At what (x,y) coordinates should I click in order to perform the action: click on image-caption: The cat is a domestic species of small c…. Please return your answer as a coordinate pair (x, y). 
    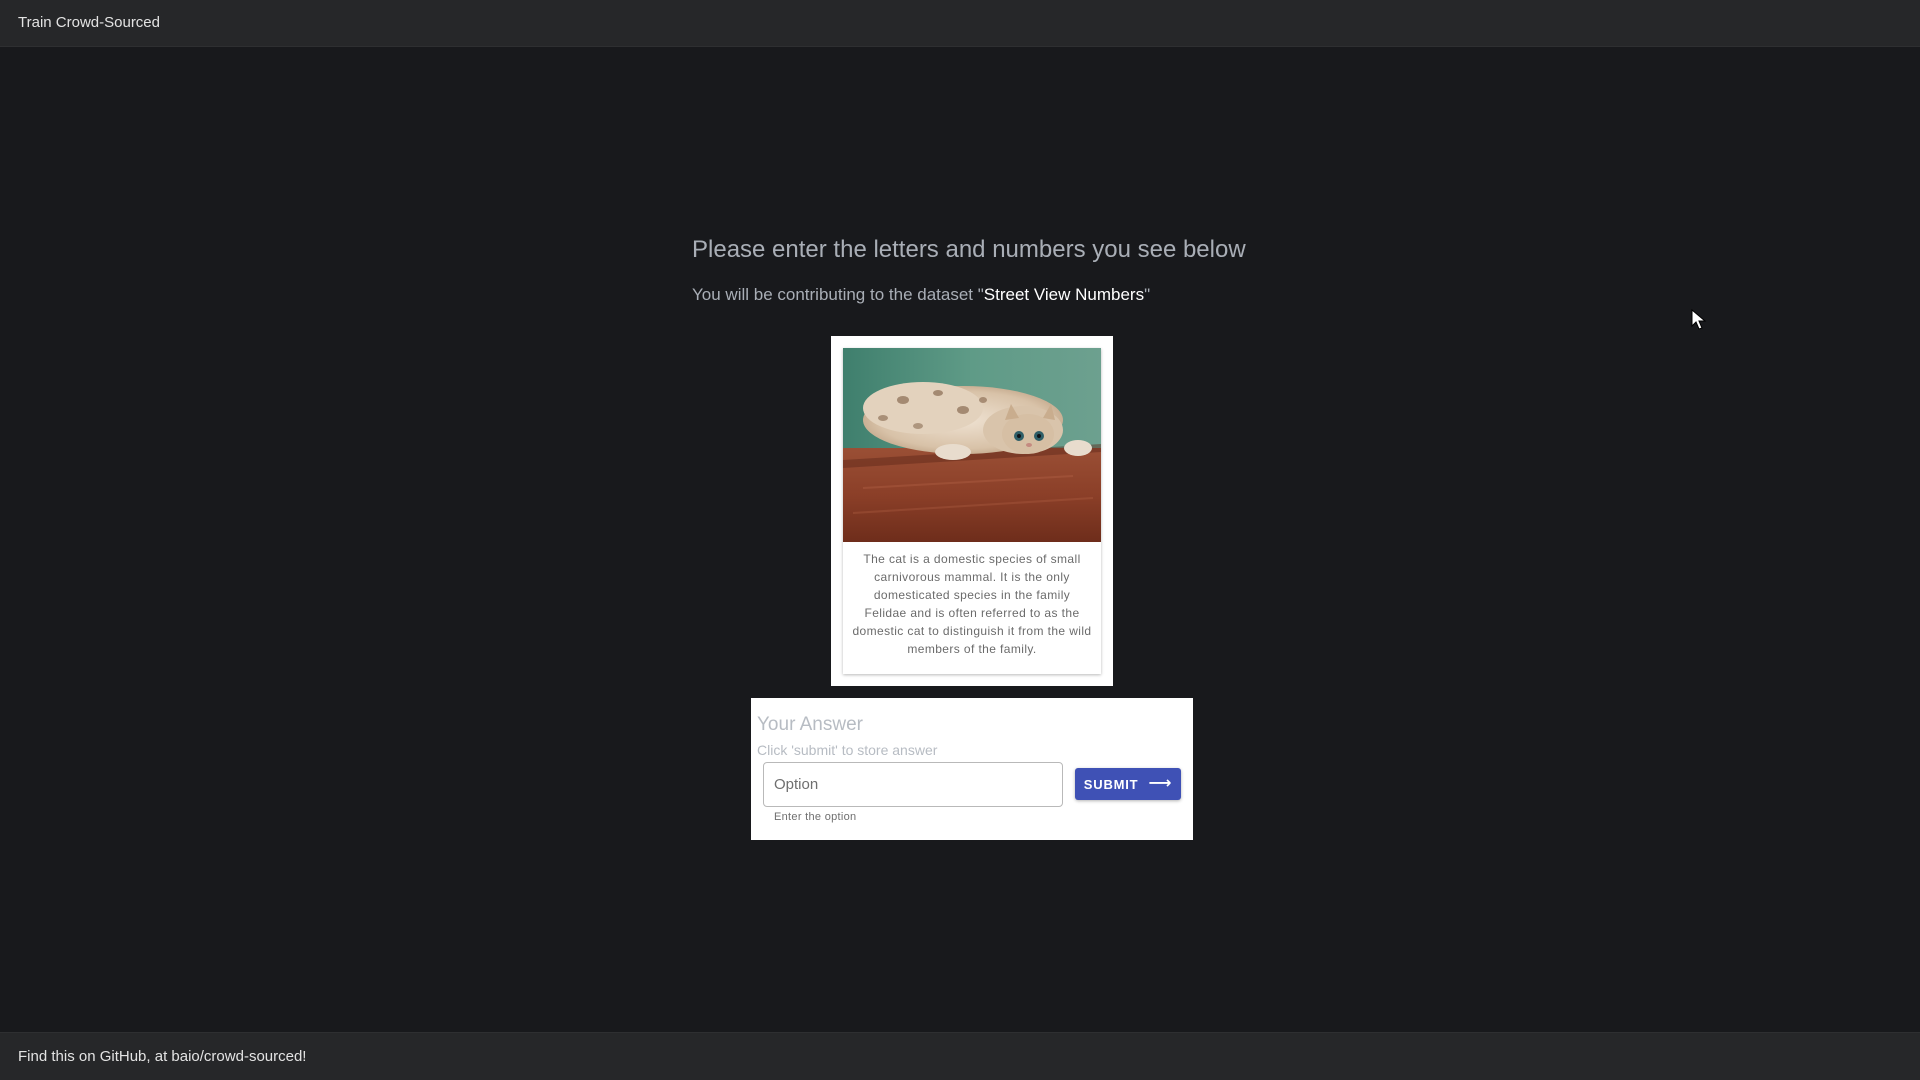
    Looking at the image, I should click on (972, 604).